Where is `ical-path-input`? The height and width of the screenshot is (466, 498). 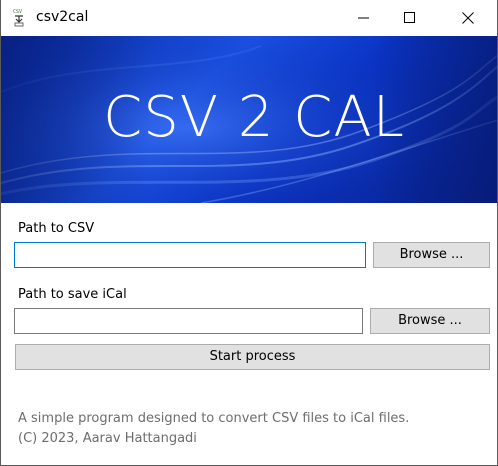 ical-path-input is located at coordinates (188, 321).